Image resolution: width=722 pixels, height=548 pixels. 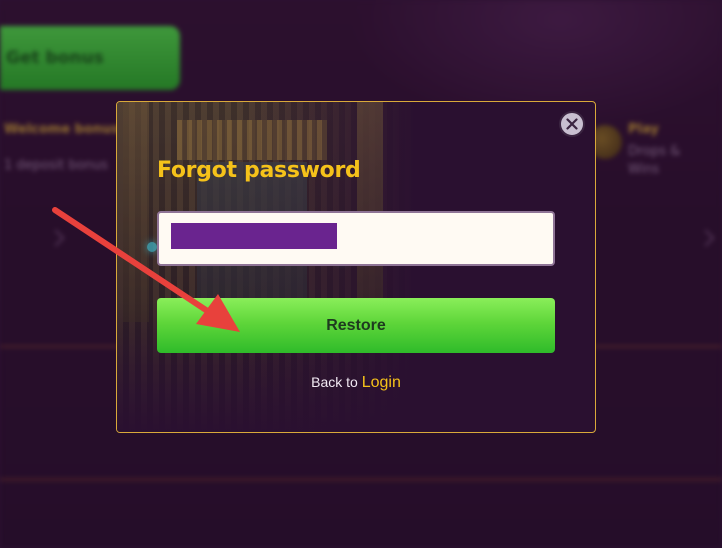 What do you see at coordinates (381, 382) in the screenshot?
I see `login-link: Login` at bounding box center [381, 382].